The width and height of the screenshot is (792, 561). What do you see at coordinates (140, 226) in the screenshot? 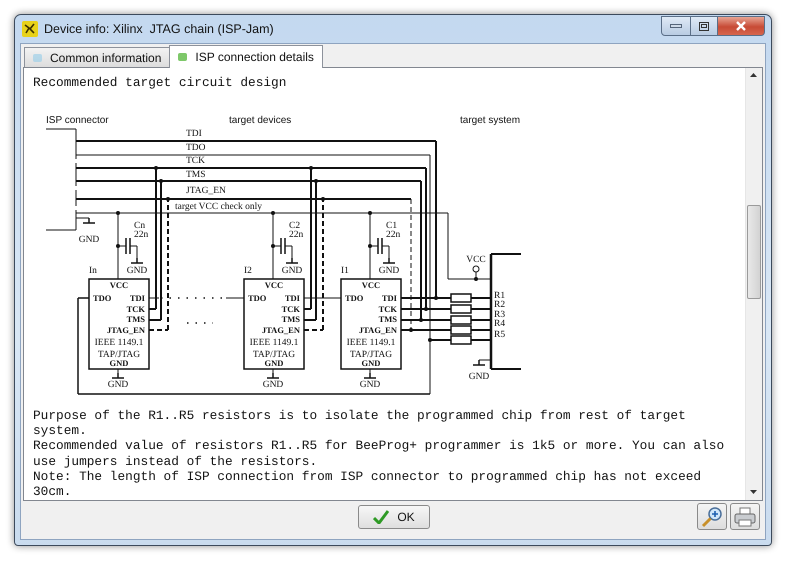
I see `capacitor-label: Cn` at bounding box center [140, 226].